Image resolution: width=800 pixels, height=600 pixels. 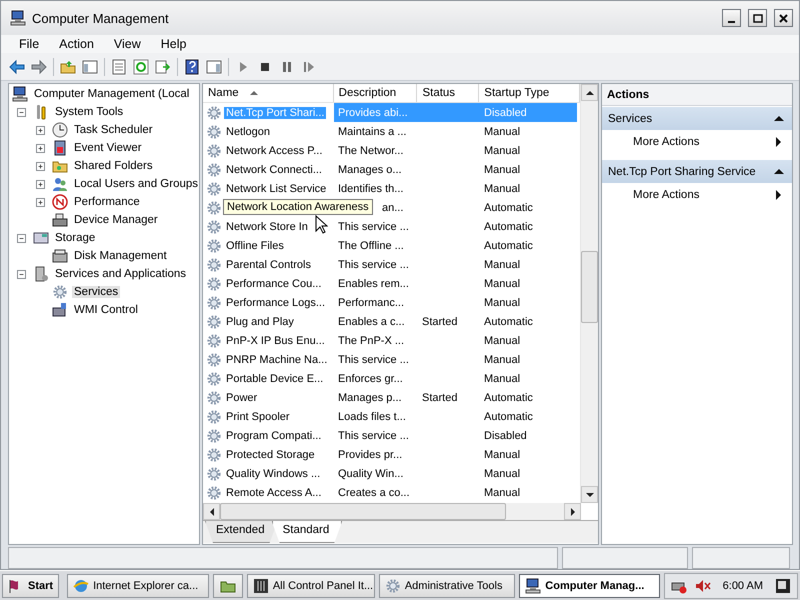 I want to click on refresh-icon, so click(x=141, y=66).